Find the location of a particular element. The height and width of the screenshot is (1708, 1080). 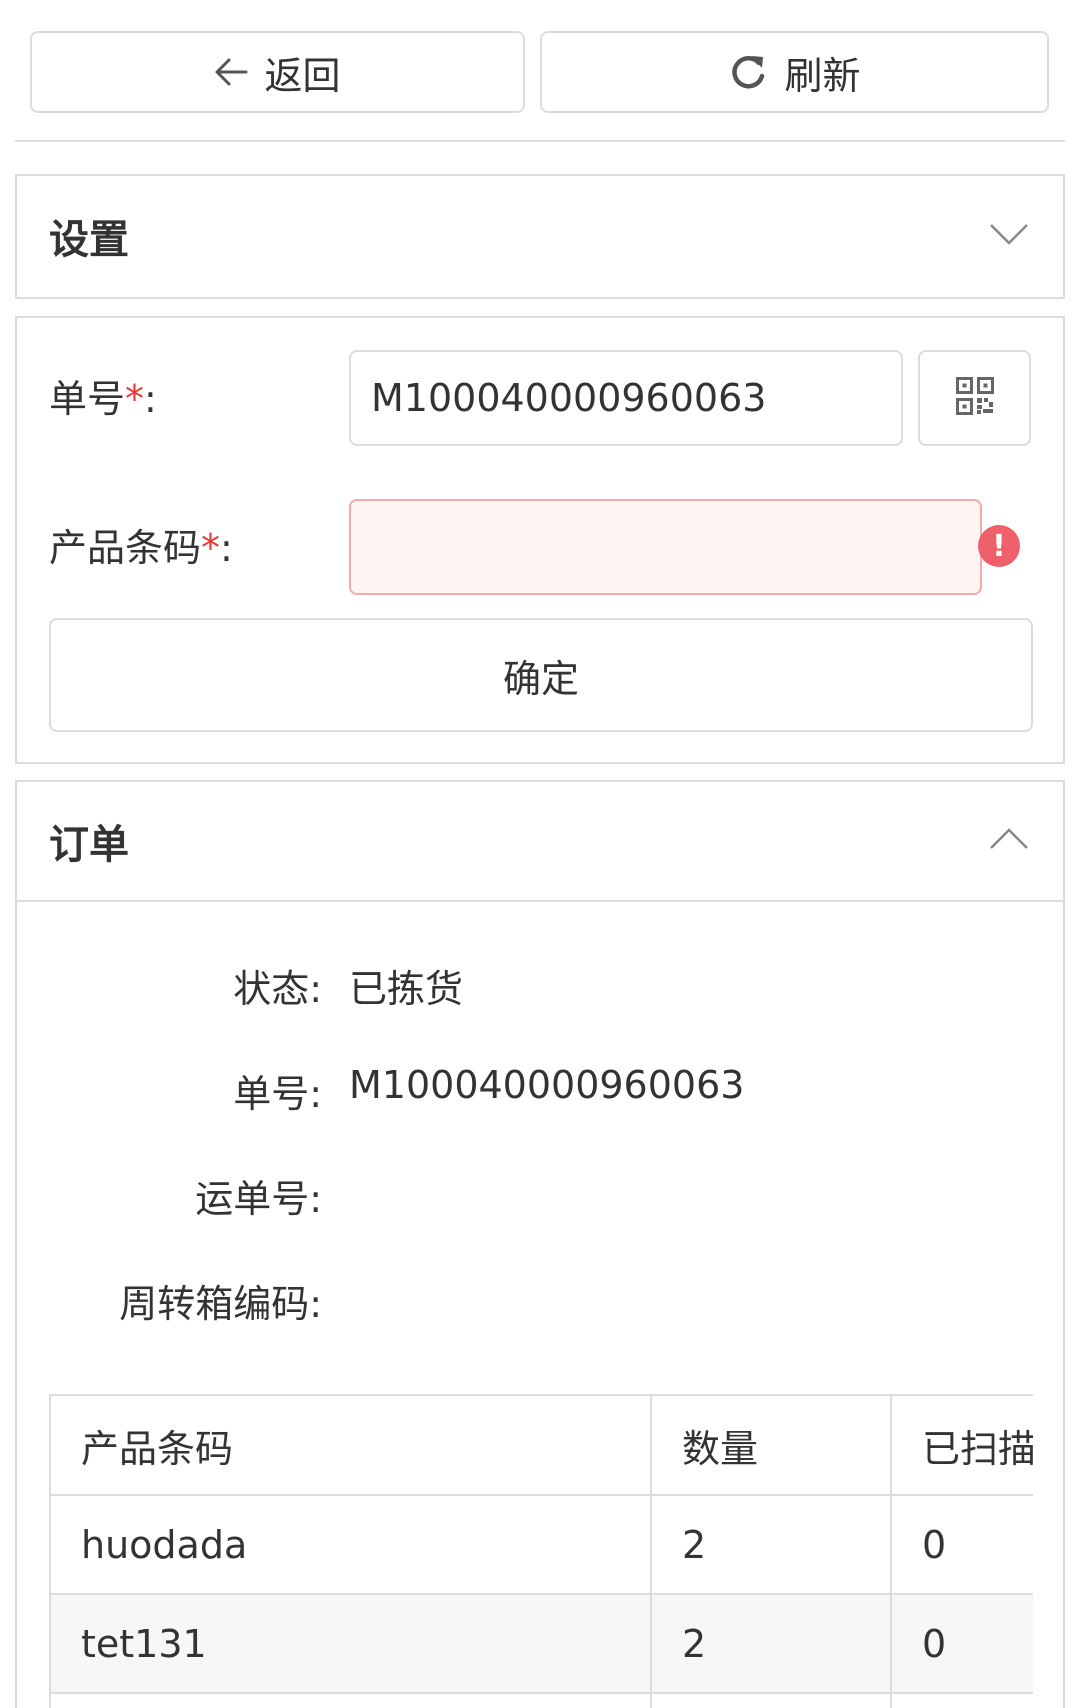

order-no-info-label: 单号: is located at coordinates (277, 1094).